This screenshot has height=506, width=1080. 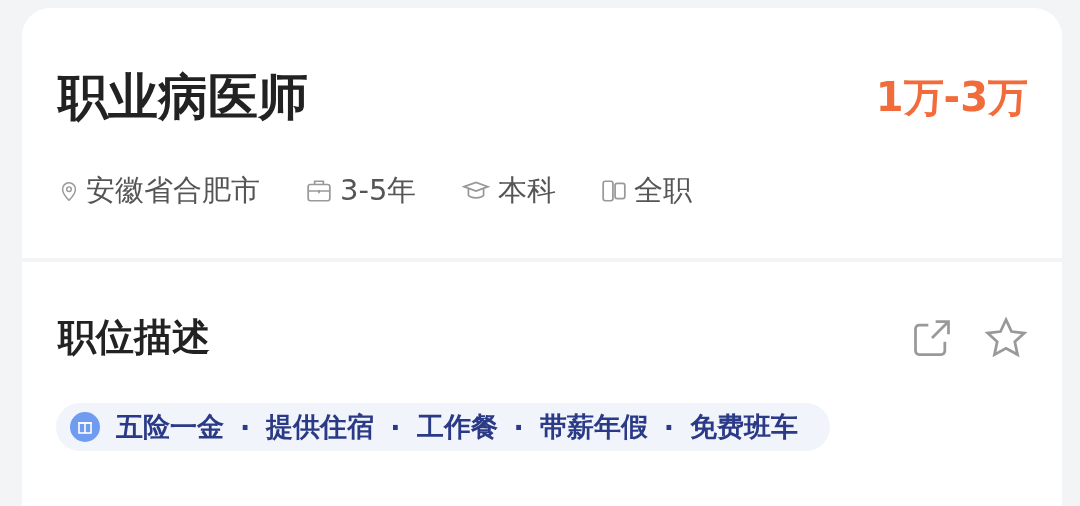 I want to click on benefit-text: 提供住宿, so click(x=320, y=427).